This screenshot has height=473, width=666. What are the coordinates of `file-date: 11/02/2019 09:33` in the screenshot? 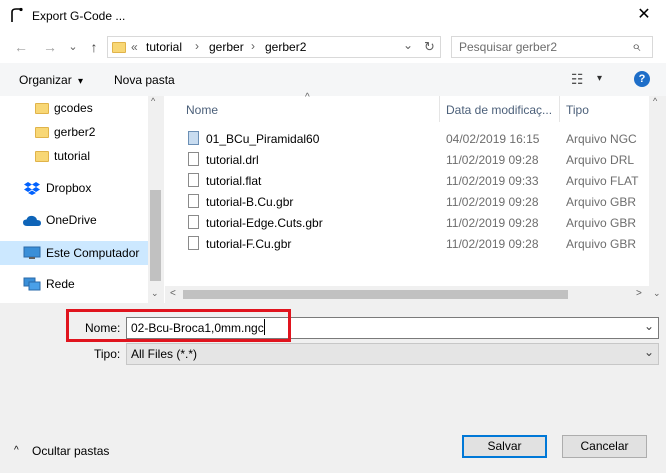 It's located at (492, 181).